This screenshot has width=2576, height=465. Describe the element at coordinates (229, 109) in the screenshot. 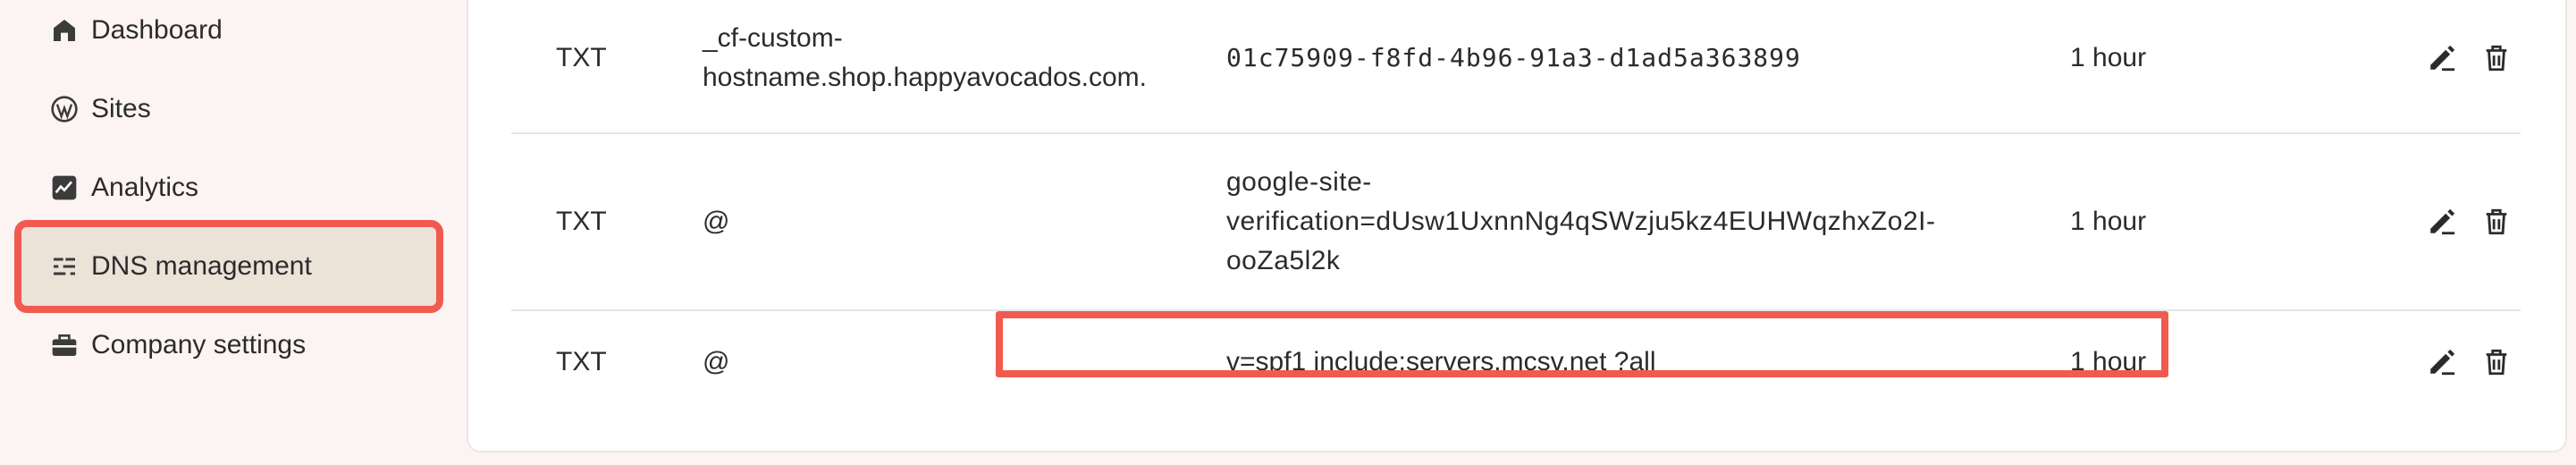

I see `sidebar-item-sites: Sites` at that location.